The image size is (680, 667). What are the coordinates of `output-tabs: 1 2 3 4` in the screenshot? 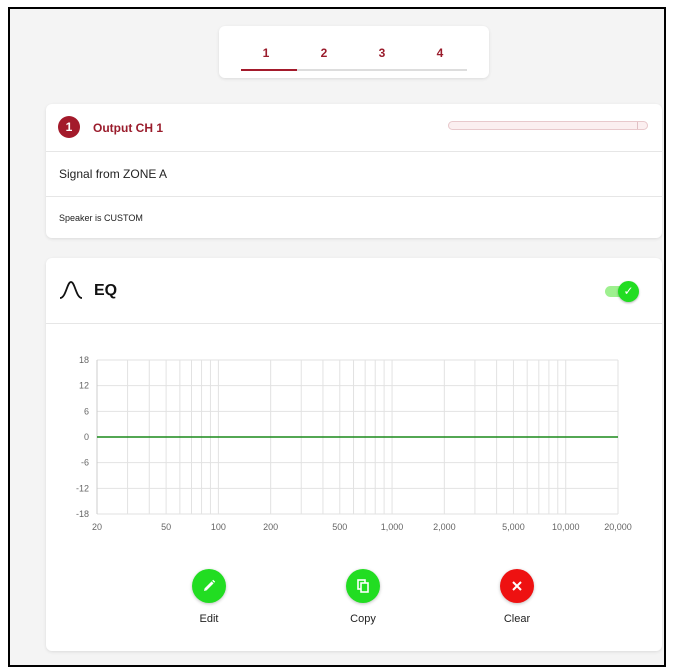 It's located at (354, 52).